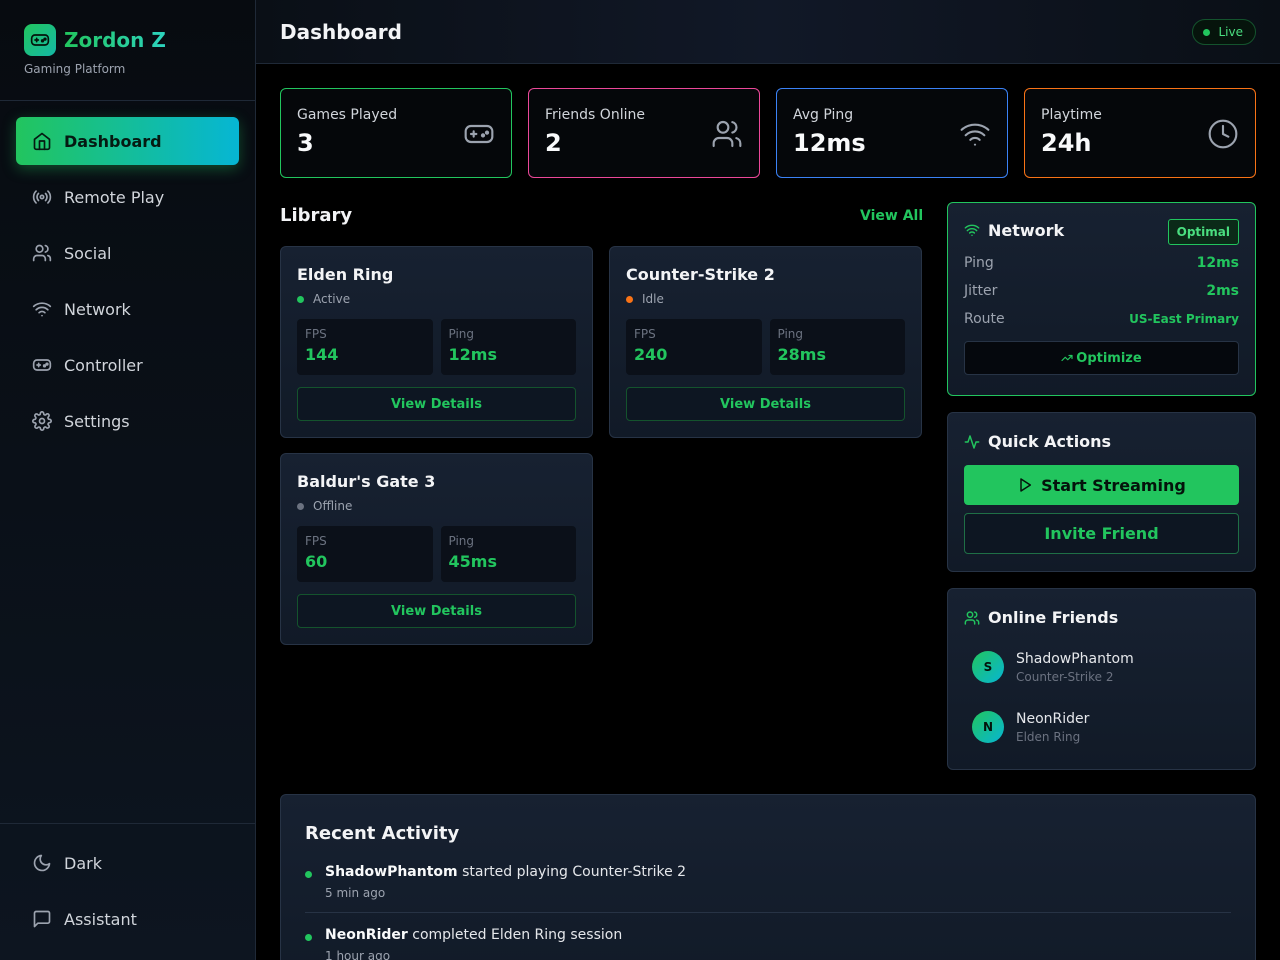  What do you see at coordinates (366, 935) in the screenshot?
I see `activity-user: NeonRider` at bounding box center [366, 935].